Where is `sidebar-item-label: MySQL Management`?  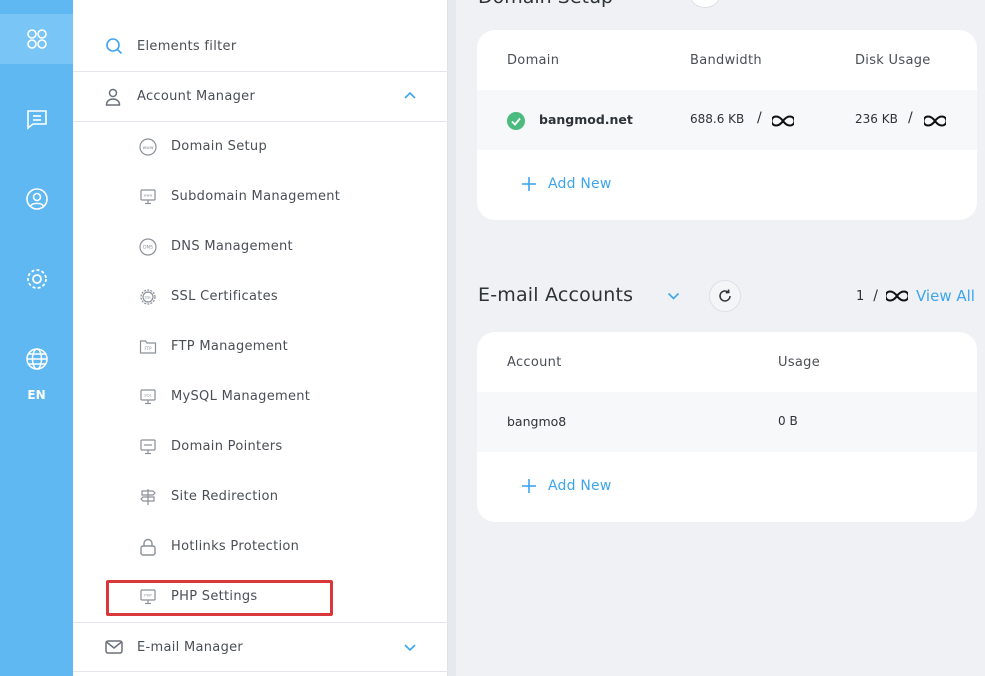
sidebar-item-label: MySQL Management is located at coordinates (241, 396).